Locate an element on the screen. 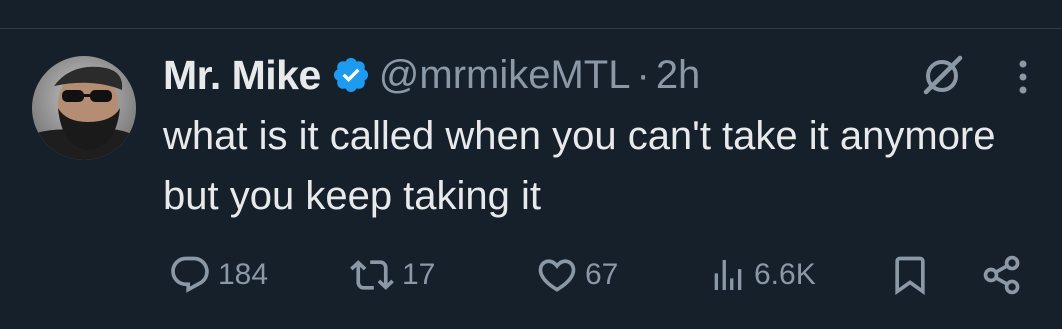 The width and height of the screenshot is (1062, 329). bookmark-button is located at coordinates (910, 275).